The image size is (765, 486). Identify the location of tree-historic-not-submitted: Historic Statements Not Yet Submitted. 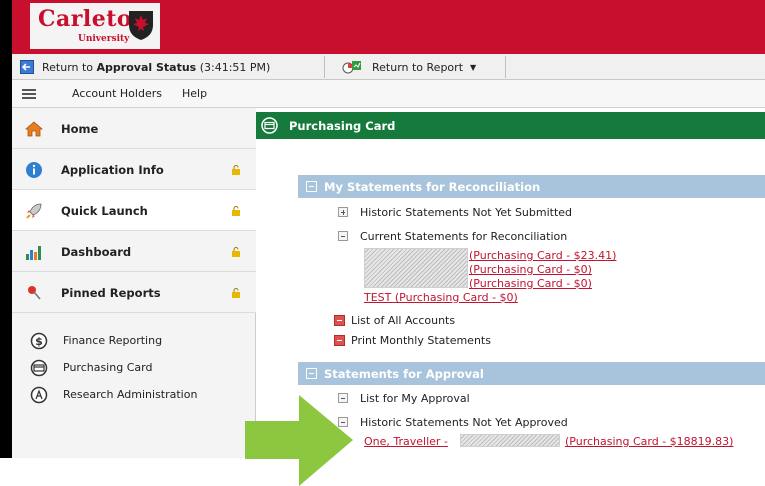
(455, 212).